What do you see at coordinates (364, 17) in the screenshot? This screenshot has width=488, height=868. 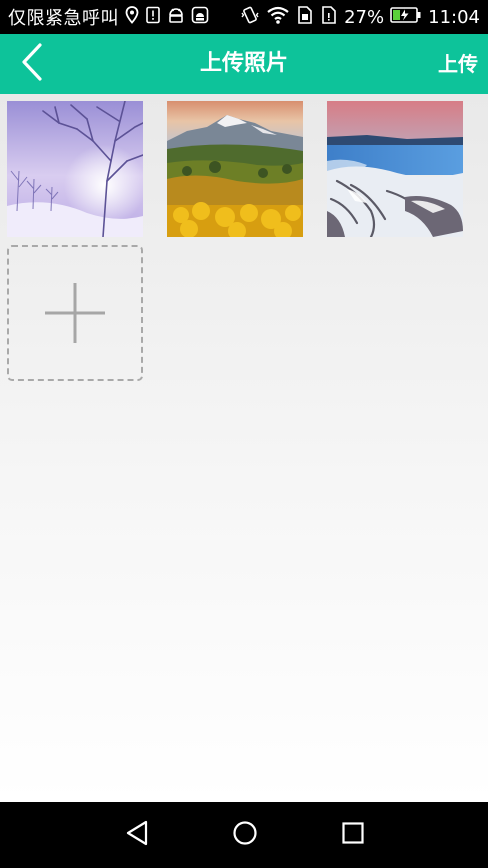 I see `battery-percent: 27%` at bounding box center [364, 17].